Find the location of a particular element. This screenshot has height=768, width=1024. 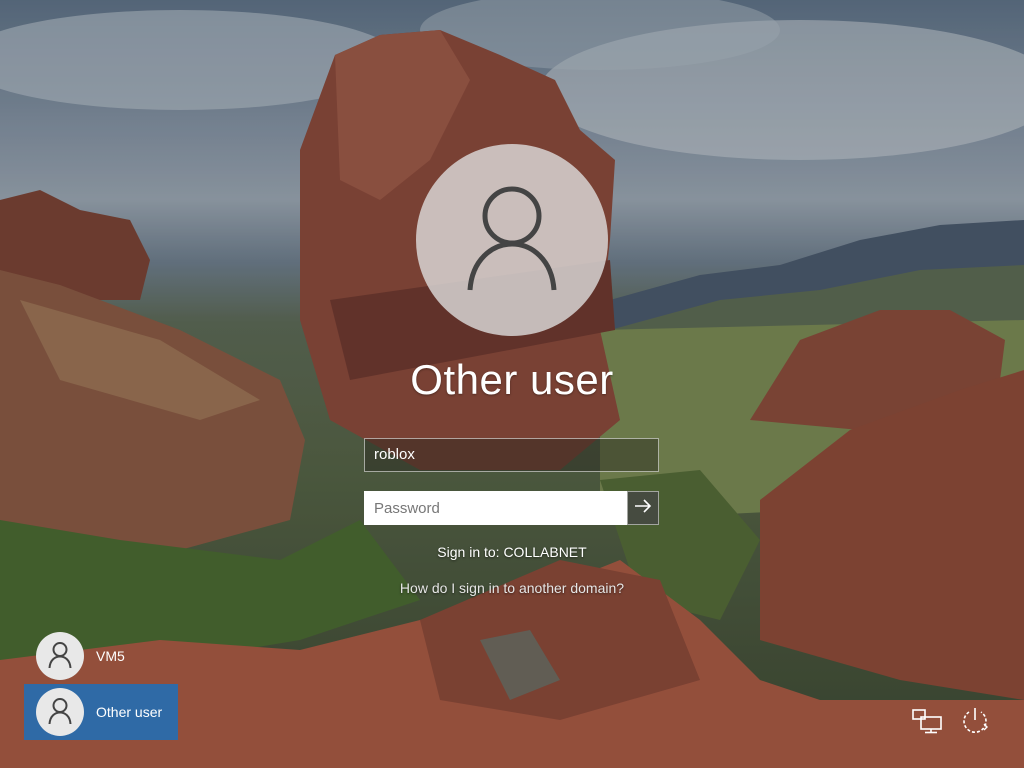

network-button is located at coordinates (927, 723).